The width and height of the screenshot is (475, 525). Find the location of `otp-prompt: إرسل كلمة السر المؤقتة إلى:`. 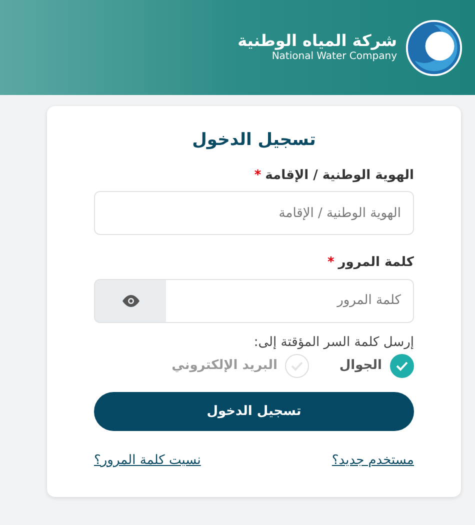

otp-prompt: إرسل كلمة السر المؤقتة إلى: is located at coordinates (333, 343).